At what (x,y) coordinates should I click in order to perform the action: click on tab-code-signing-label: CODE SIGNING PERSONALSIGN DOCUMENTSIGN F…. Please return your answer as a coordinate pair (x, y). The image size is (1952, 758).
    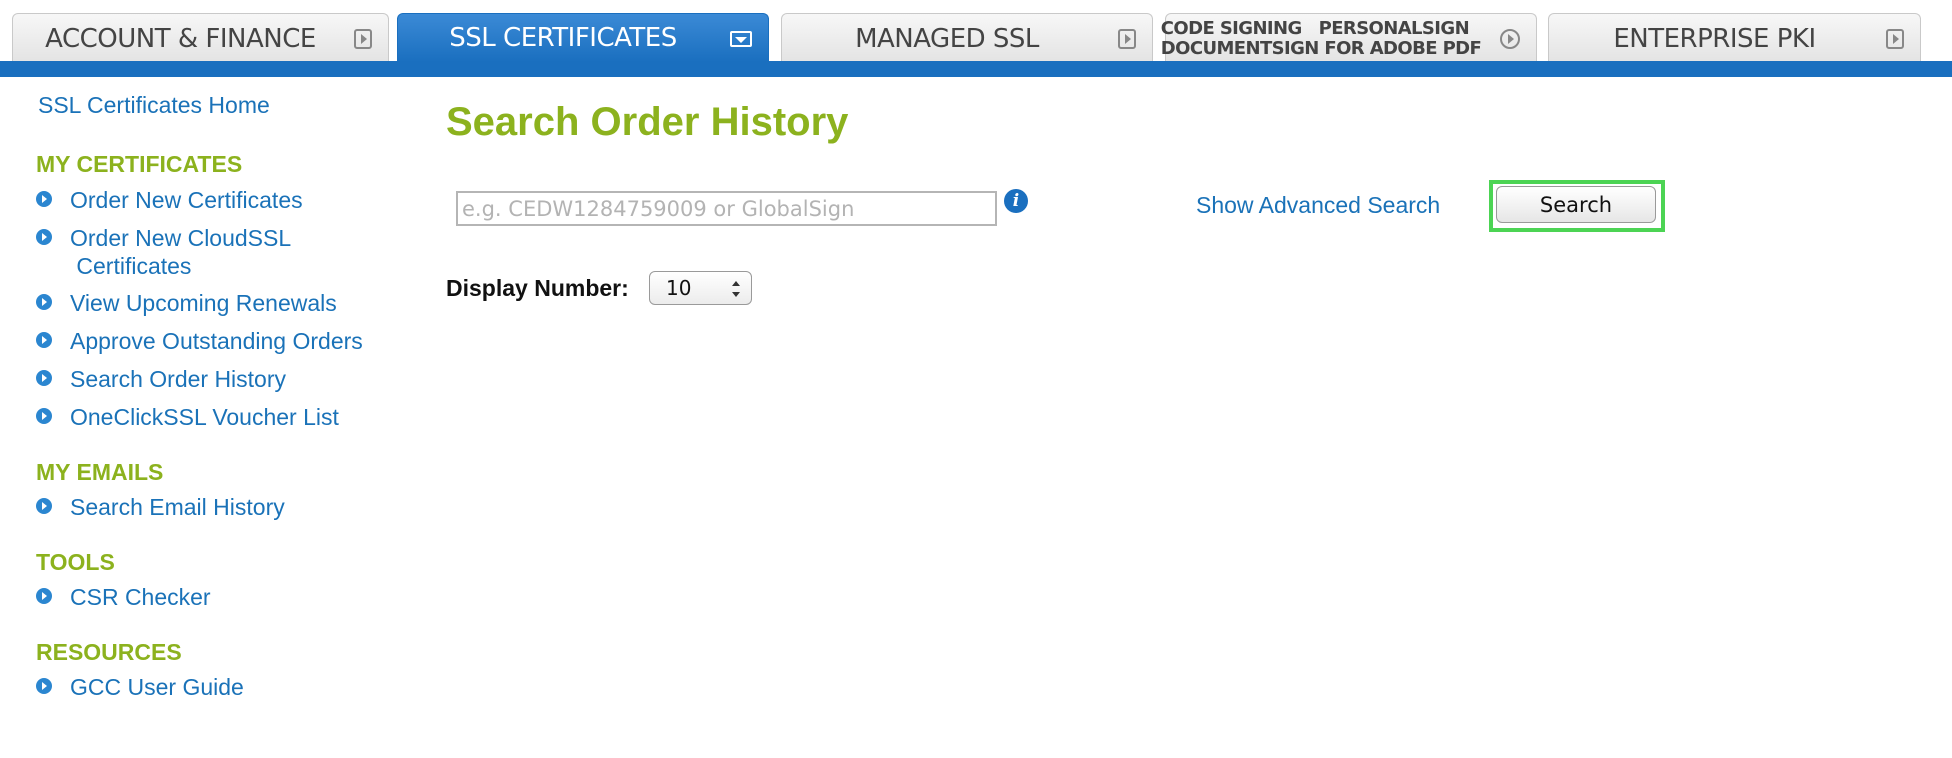
    Looking at the image, I should click on (1321, 38).